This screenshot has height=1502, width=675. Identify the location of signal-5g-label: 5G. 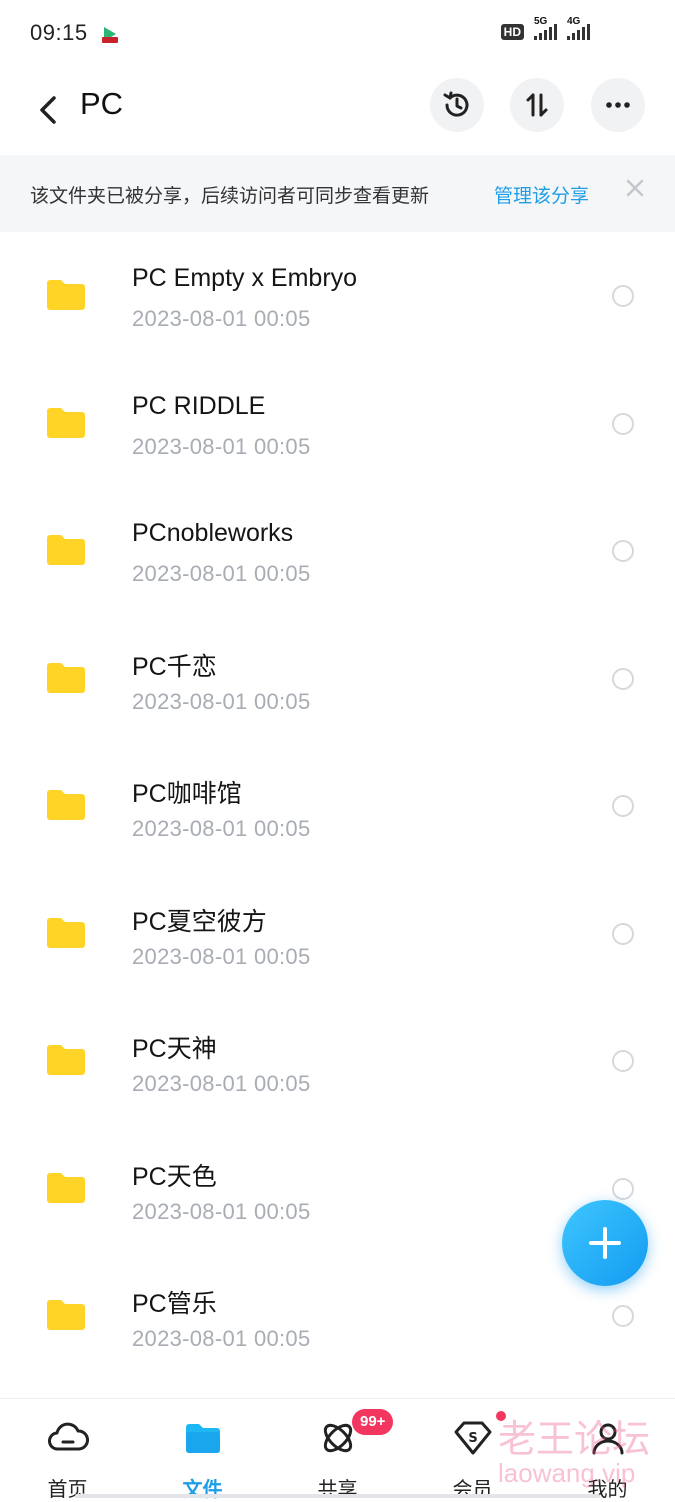
(541, 21).